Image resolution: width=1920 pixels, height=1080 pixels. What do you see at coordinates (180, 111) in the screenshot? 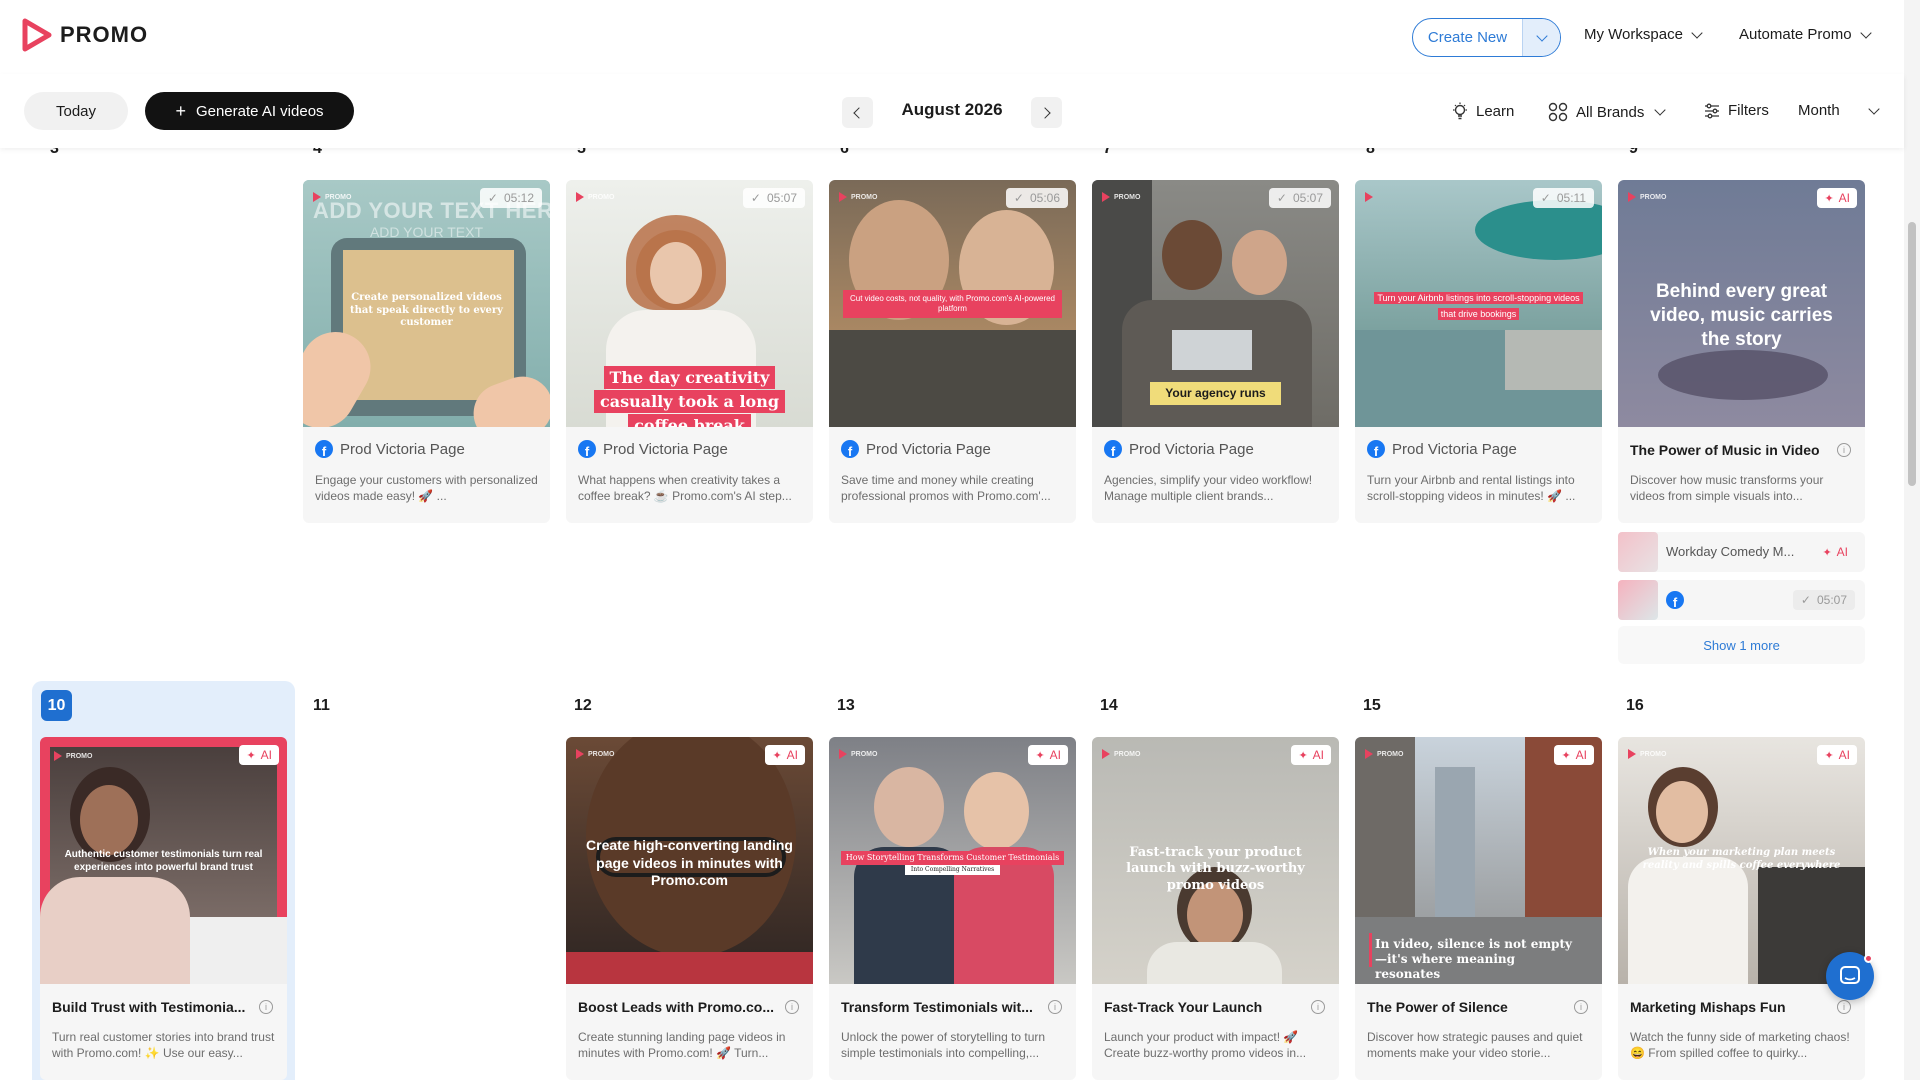
I see `plus-icon: +` at bounding box center [180, 111].